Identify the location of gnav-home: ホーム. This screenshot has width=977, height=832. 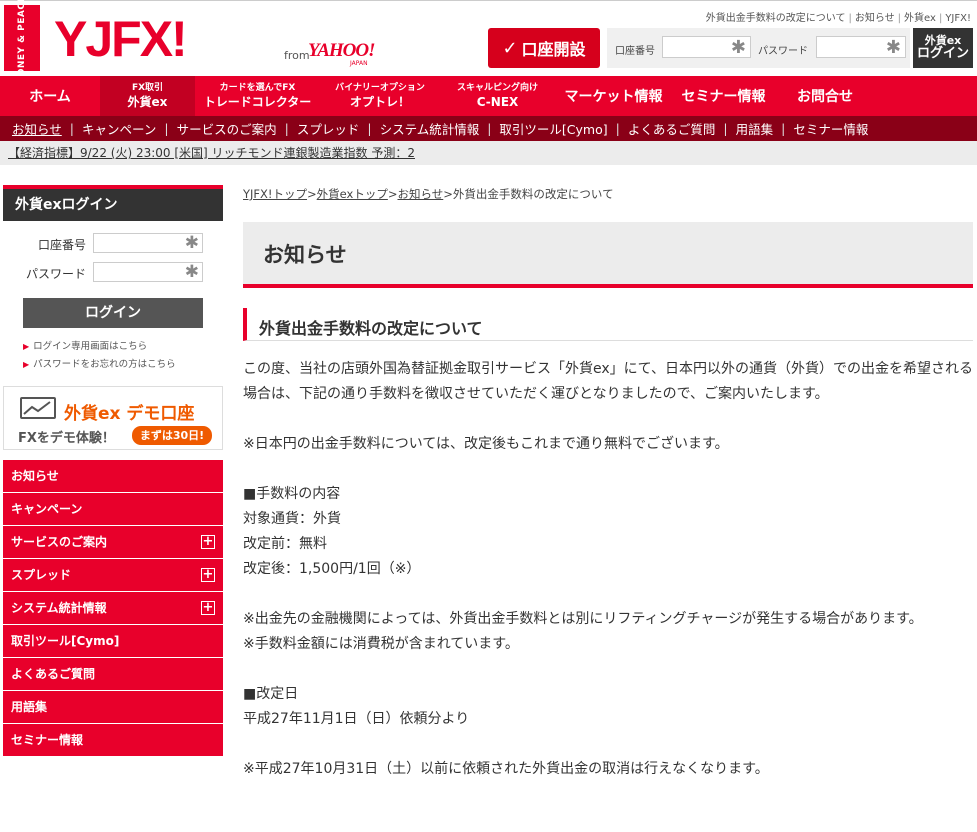
(50, 96).